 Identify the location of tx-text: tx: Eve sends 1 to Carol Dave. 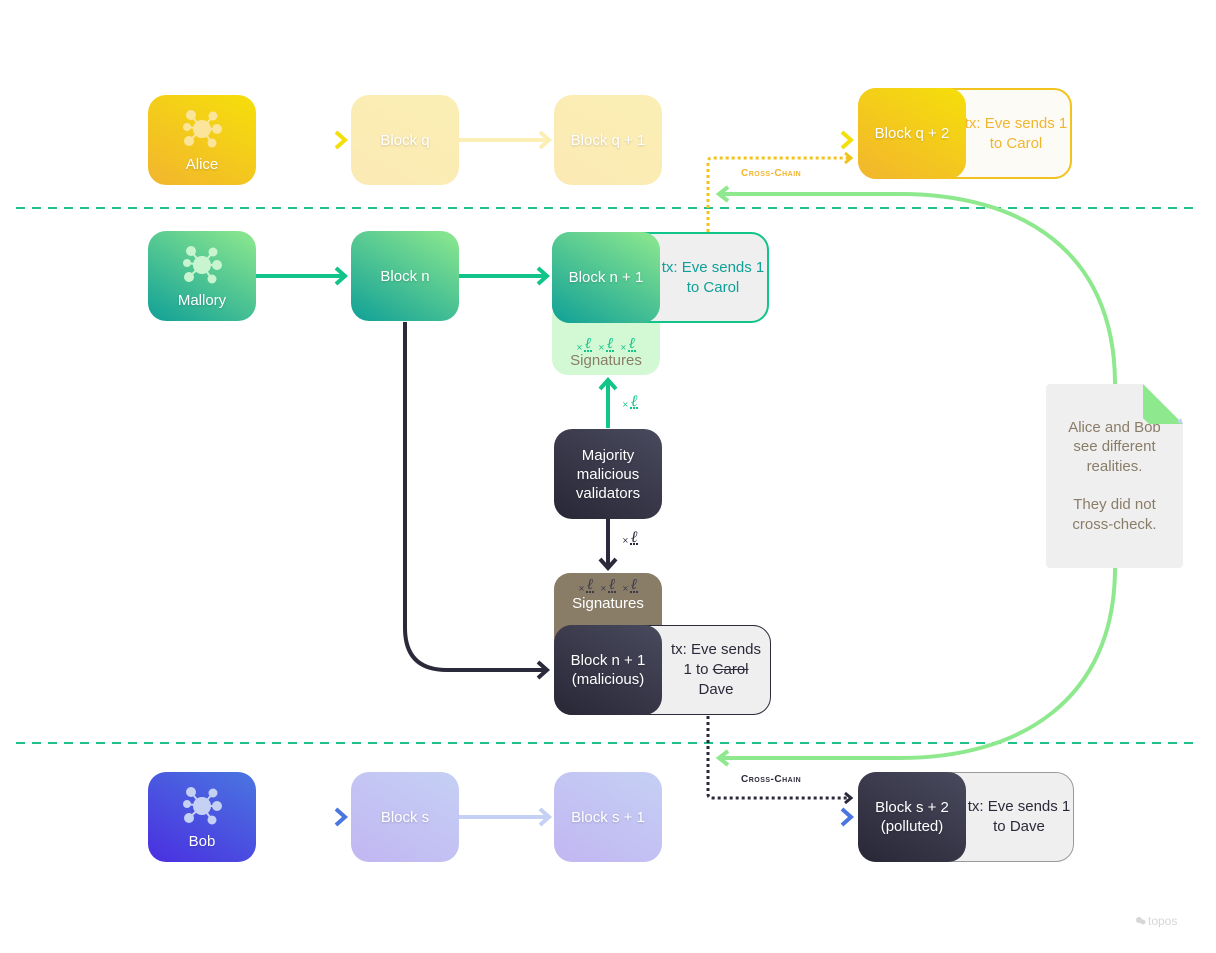
(716, 669).